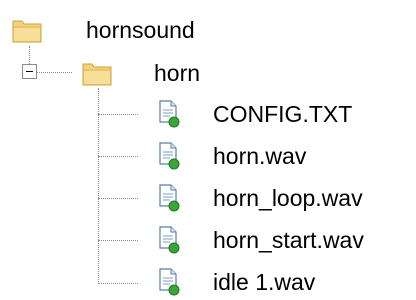 The height and width of the screenshot is (300, 416). What do you see at coordinates (264, 282) in the screenshot?
I see `tree-item-label: idle 1.wav` at bounding box center [264, 282].